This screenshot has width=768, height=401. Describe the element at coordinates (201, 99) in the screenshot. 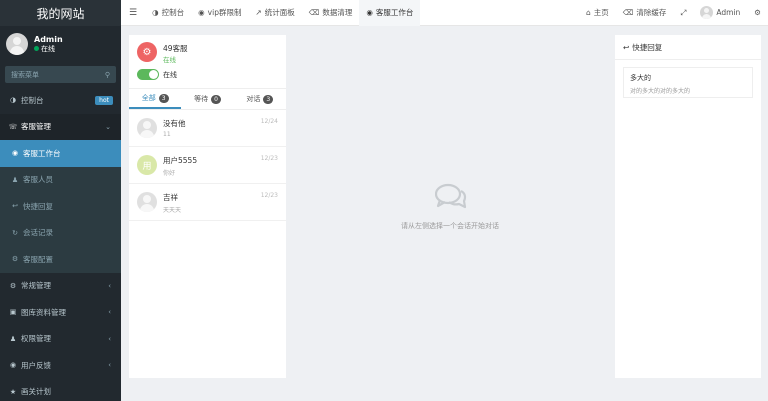

I see `tab-label: 等待` at that location.